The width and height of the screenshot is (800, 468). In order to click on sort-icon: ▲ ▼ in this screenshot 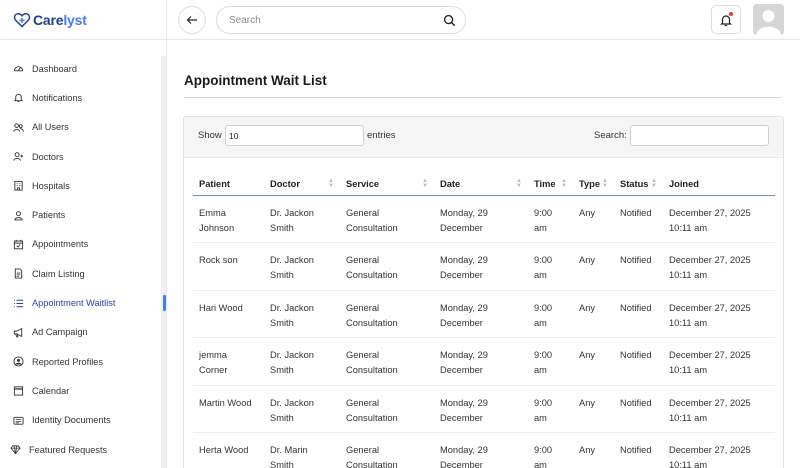, I will do `click(564, 183)`.